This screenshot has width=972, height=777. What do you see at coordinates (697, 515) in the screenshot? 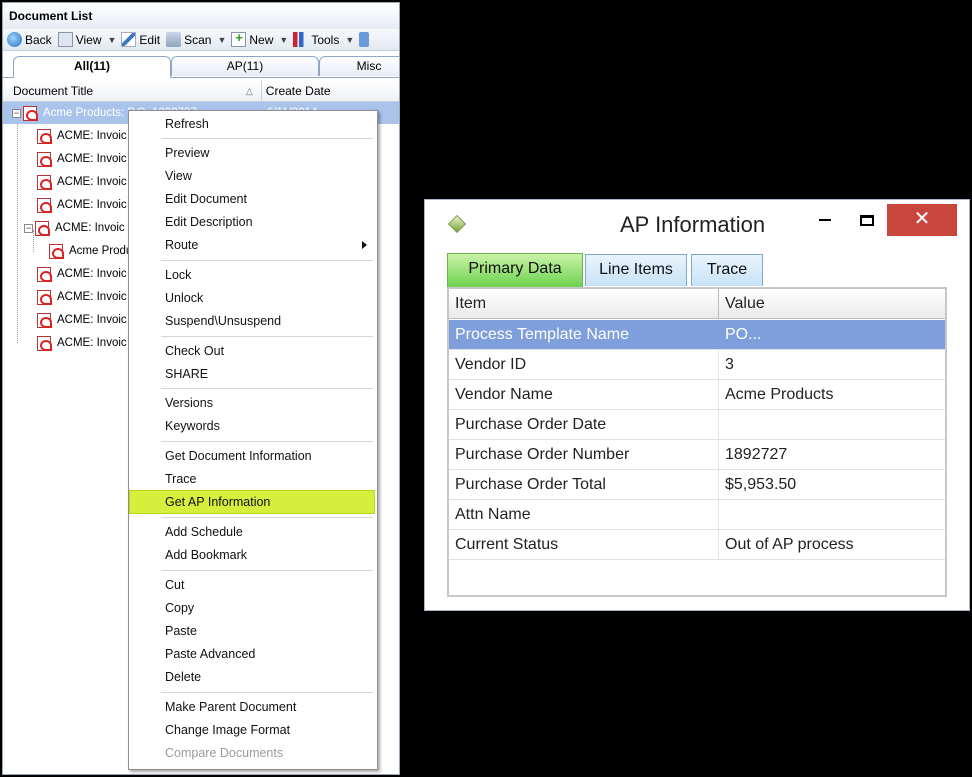
I see `grid-row: Attn Name` at bounding box center [697, 515].